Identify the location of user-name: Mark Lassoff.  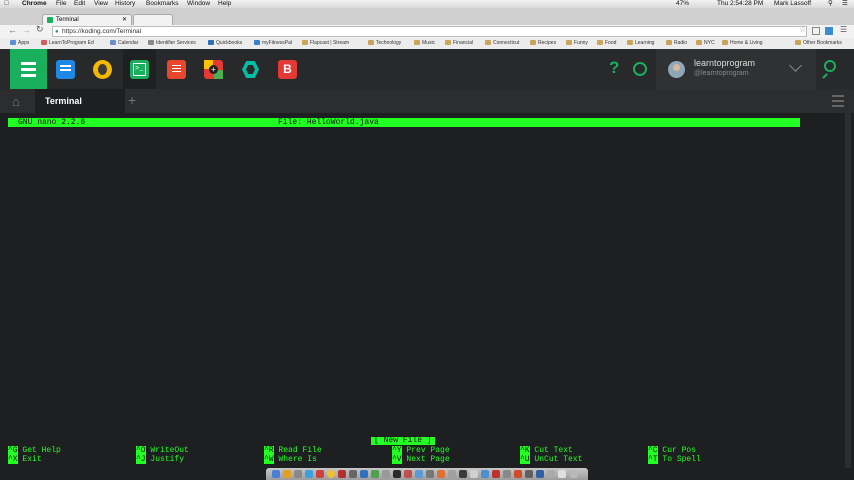
(792, 4).